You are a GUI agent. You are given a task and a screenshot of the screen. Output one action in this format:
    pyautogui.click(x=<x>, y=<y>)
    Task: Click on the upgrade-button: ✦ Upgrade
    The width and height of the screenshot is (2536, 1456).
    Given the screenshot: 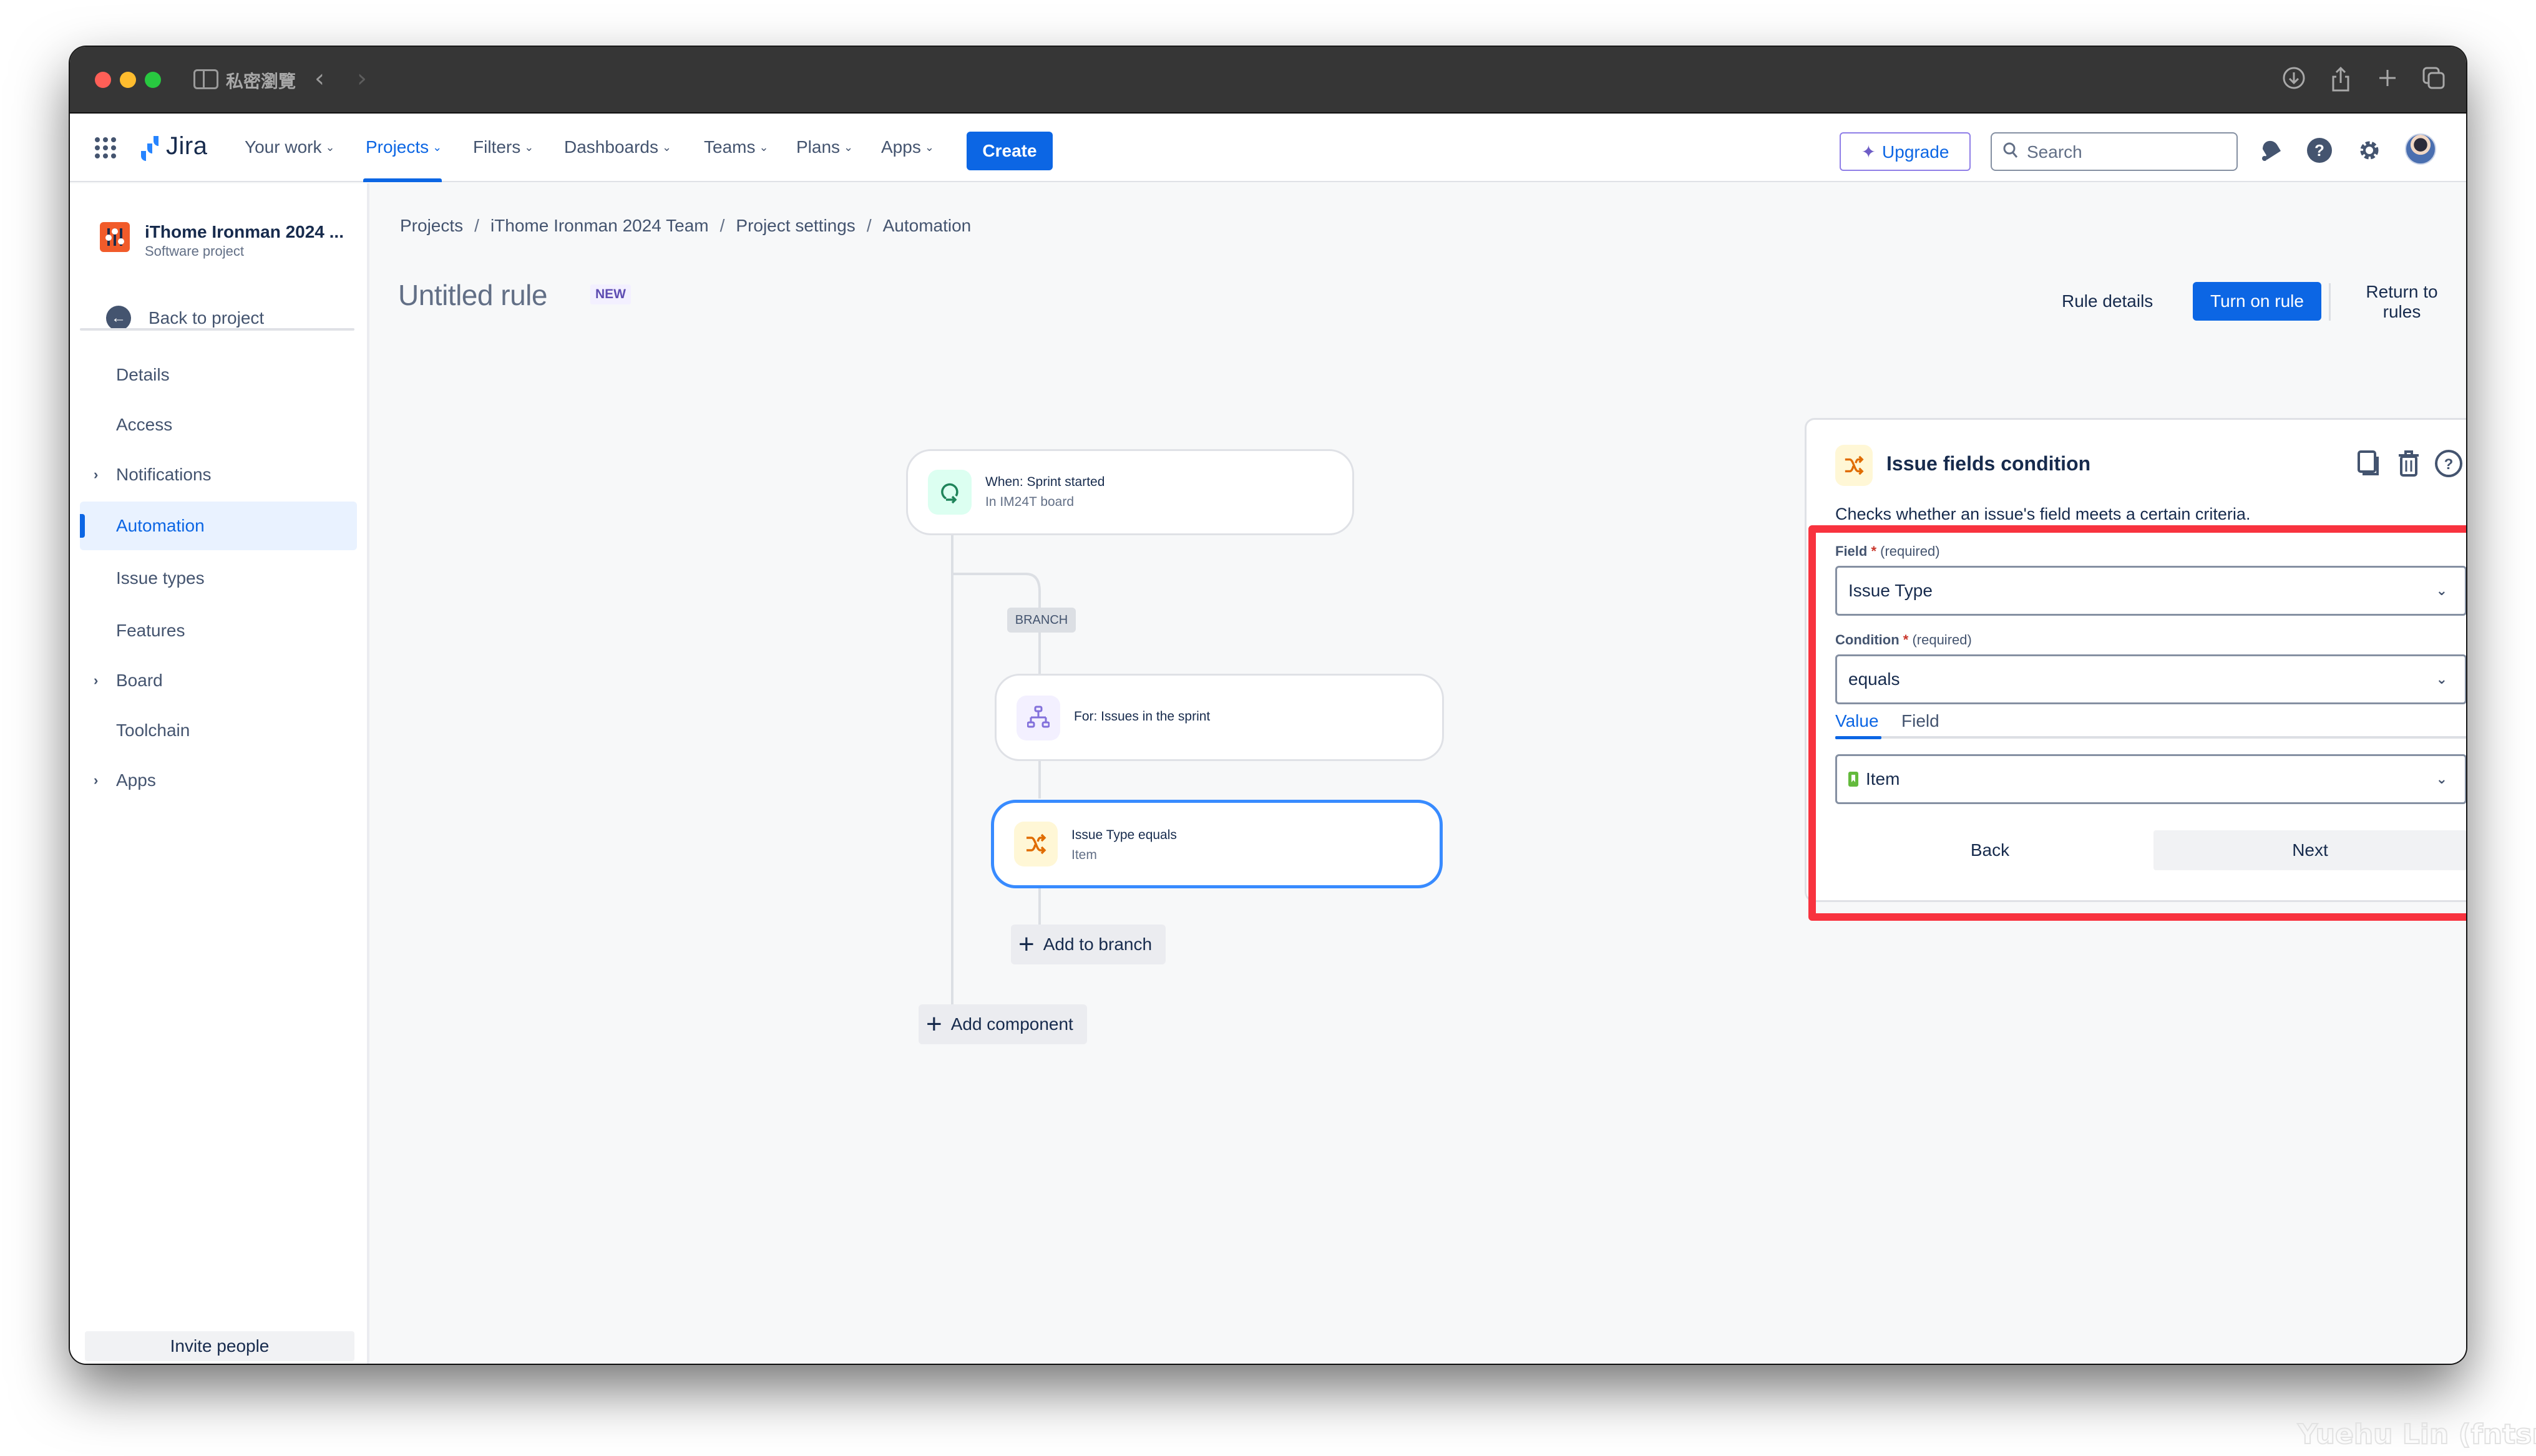 What is the action you would take?
    pyautogui.click(x=1906, y=152)
    